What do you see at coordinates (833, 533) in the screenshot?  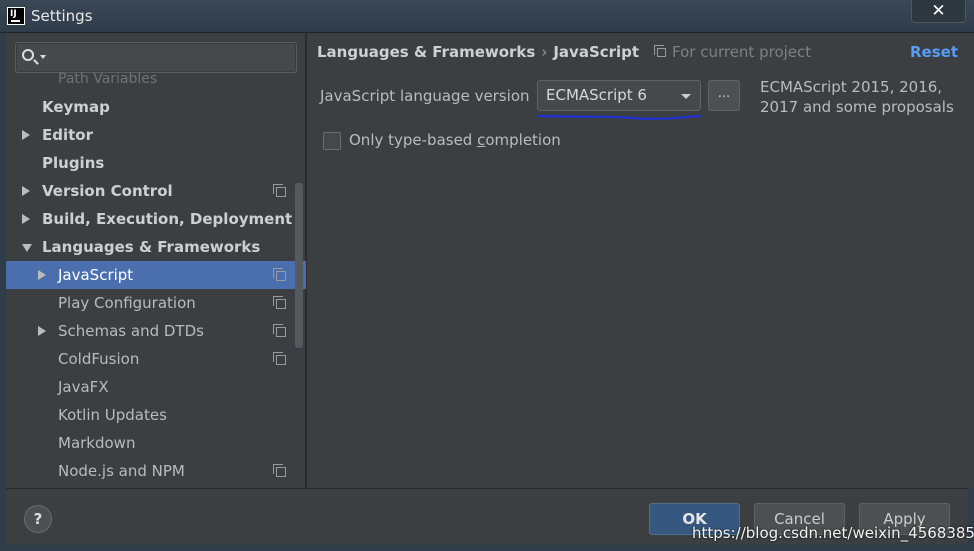 I see `watermark-url: https://blog.csdn.net/weixin_45683851` at bounding box center [833, 533].